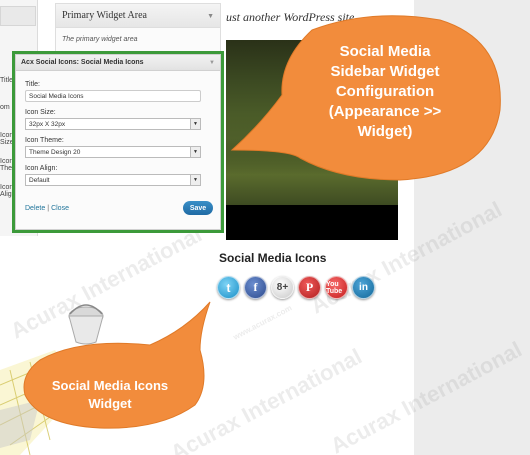 The width and height of the screenshot is (530, 455). Describe the element at coordinates (363, 287) in the screenshot. I see `linkedin-icon: in` at that location.